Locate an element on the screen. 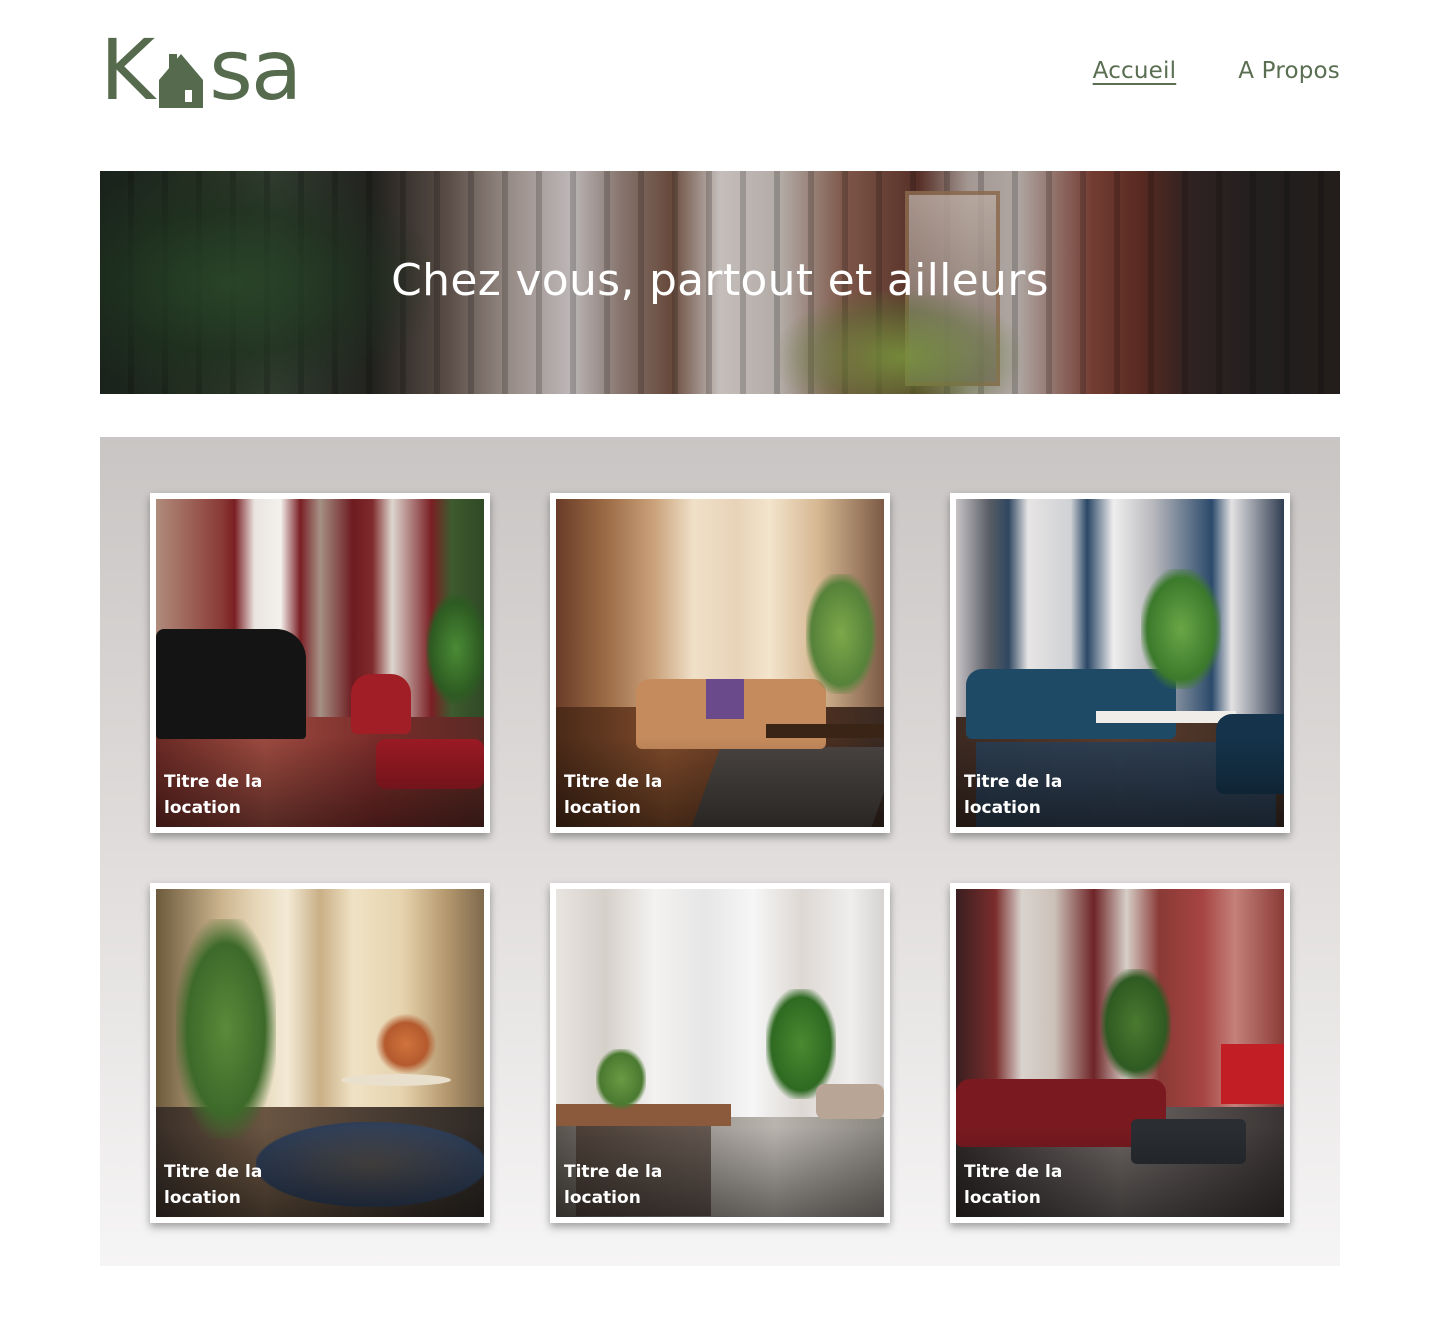  hero-banner: Chez vous, partout et ailleurs is located at coordinates (720, 282).